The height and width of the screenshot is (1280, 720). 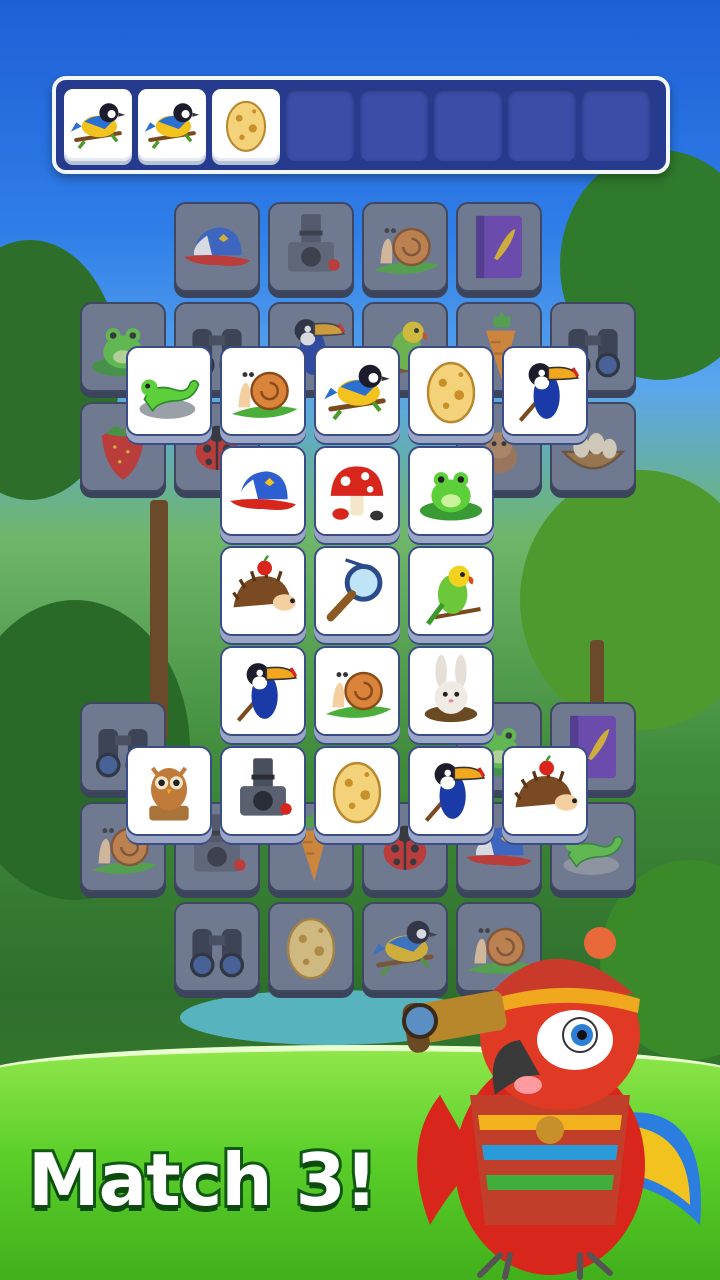 I want to click on magnifier-icon, so click(x=357, y=591).